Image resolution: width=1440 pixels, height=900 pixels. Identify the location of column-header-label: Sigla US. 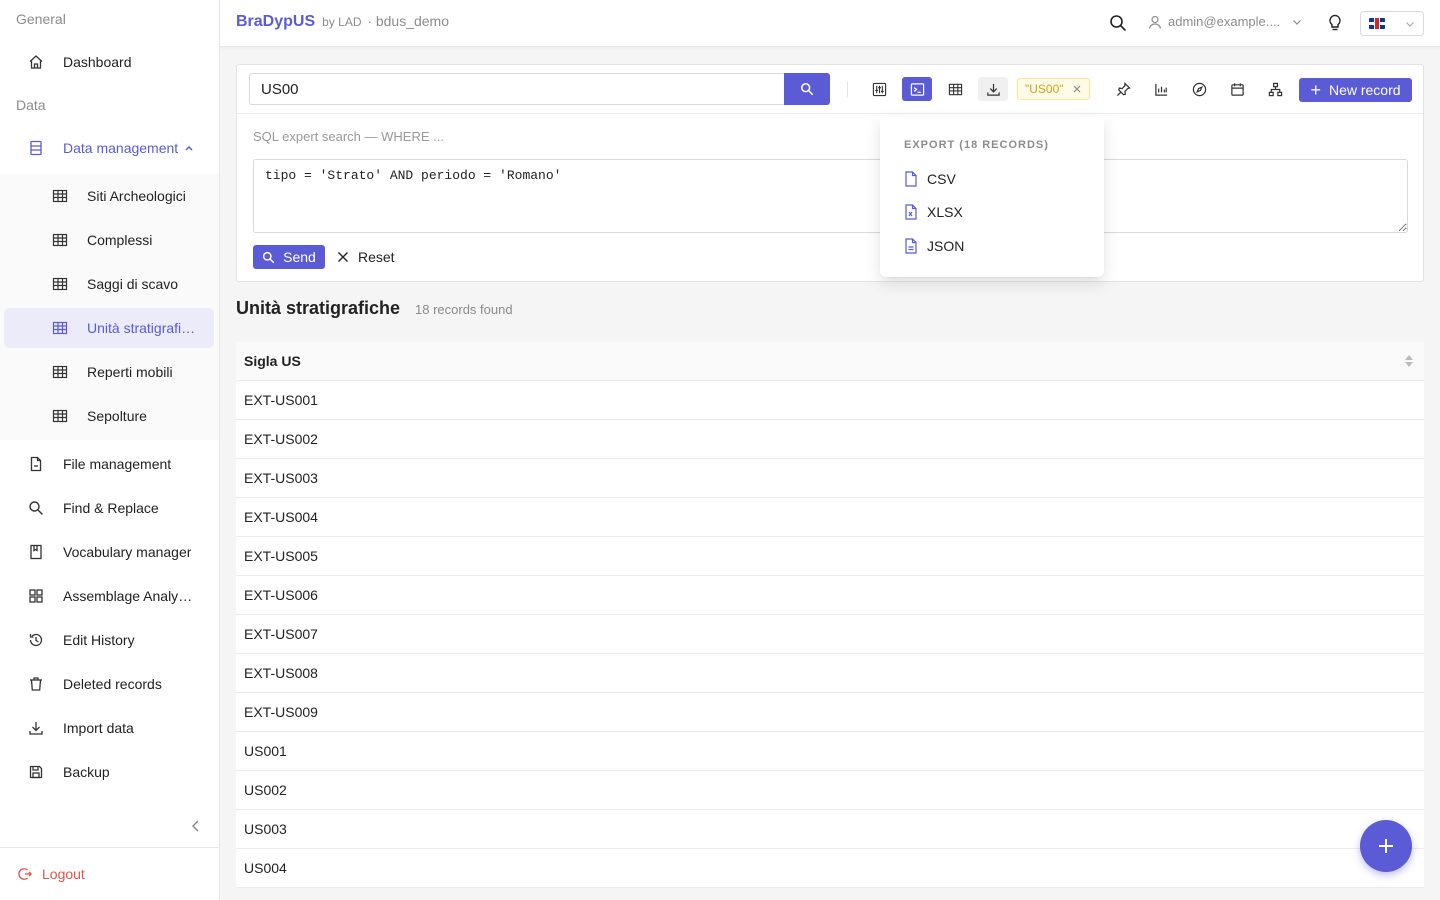
(272, 361).